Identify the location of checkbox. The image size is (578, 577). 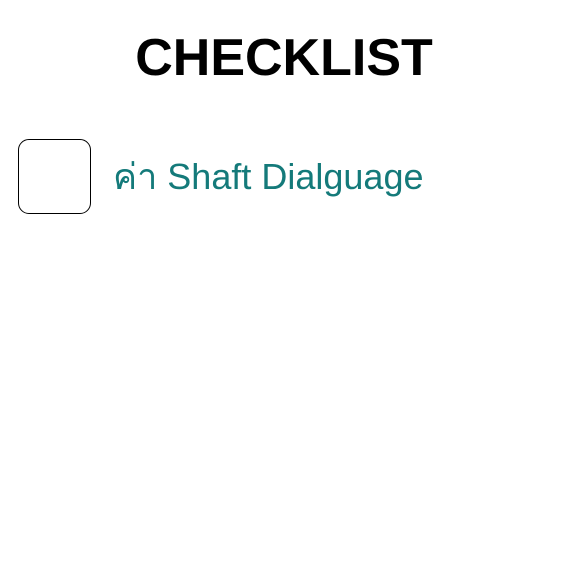
(54, 176).